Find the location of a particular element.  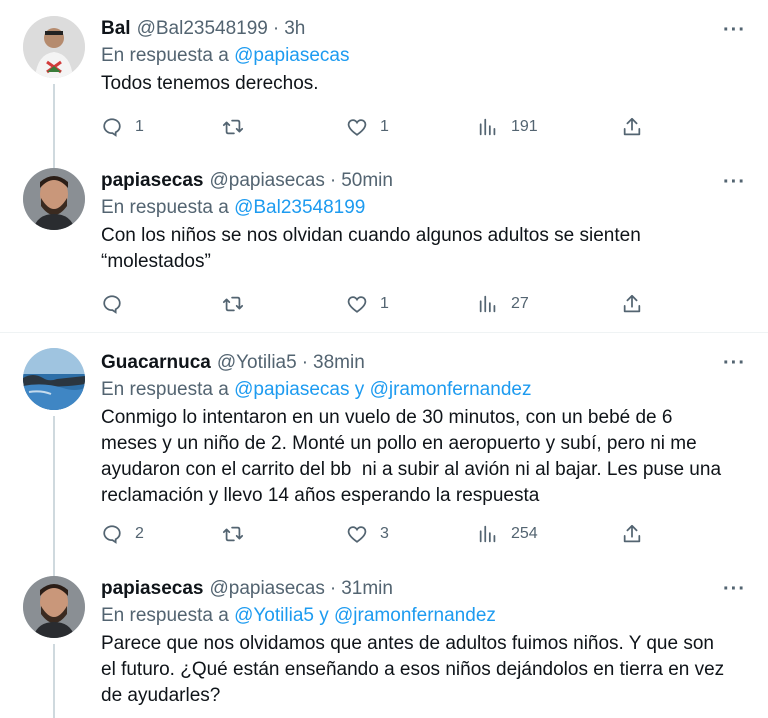

mention-link: @Yotilia5 is located at coordinates (274, 615).